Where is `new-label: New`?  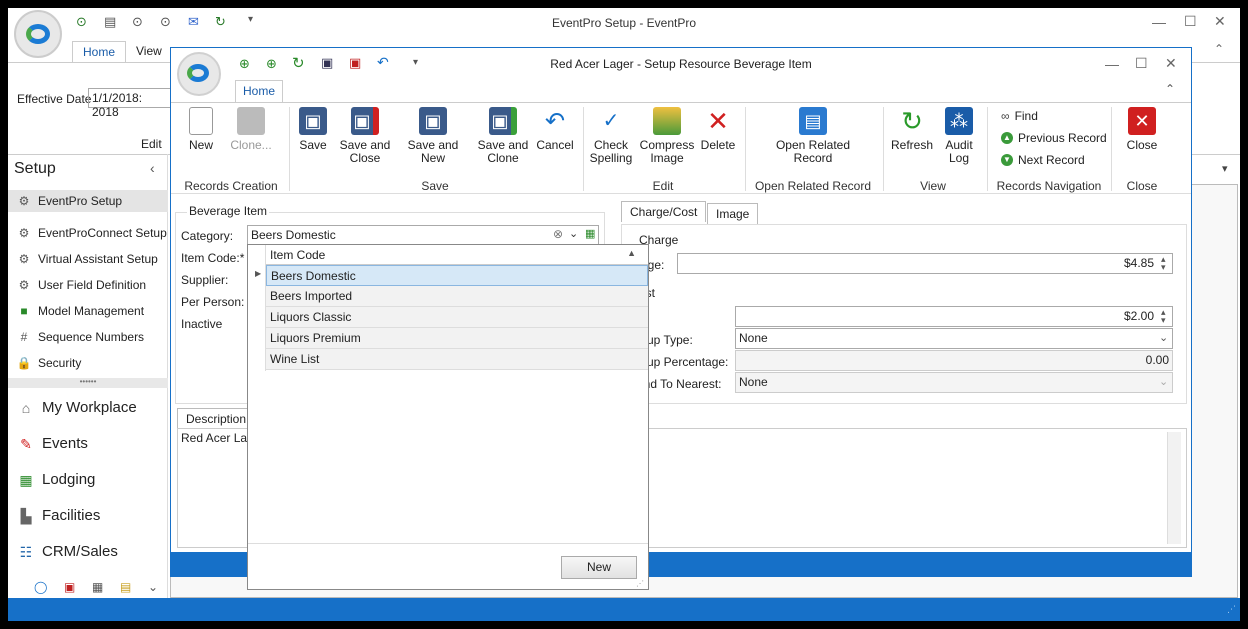 new-label: New is located at coordinates (200, 145).